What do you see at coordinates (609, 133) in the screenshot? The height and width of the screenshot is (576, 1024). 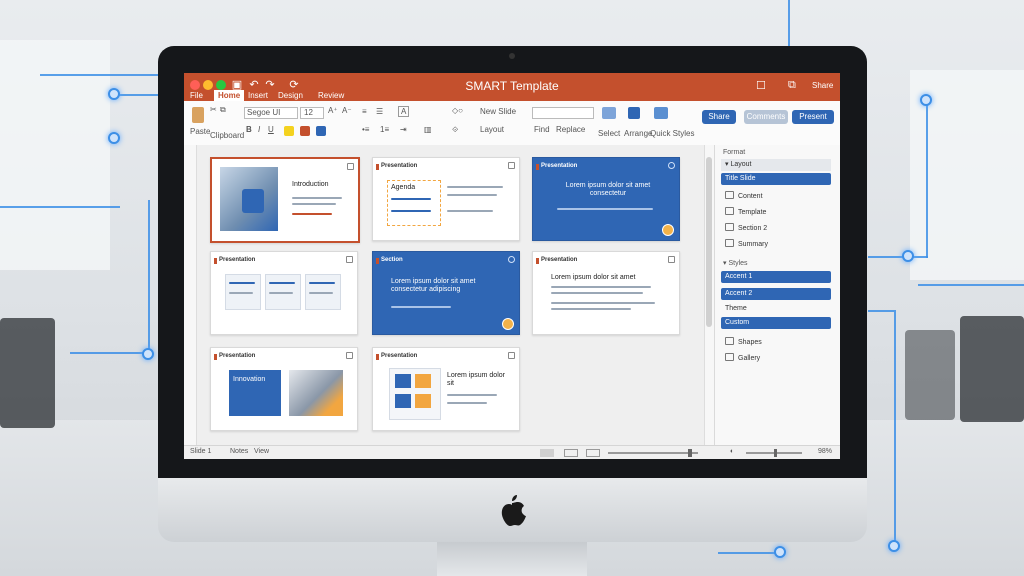 I see `select-label: Select` at bounding box center [609, 133].